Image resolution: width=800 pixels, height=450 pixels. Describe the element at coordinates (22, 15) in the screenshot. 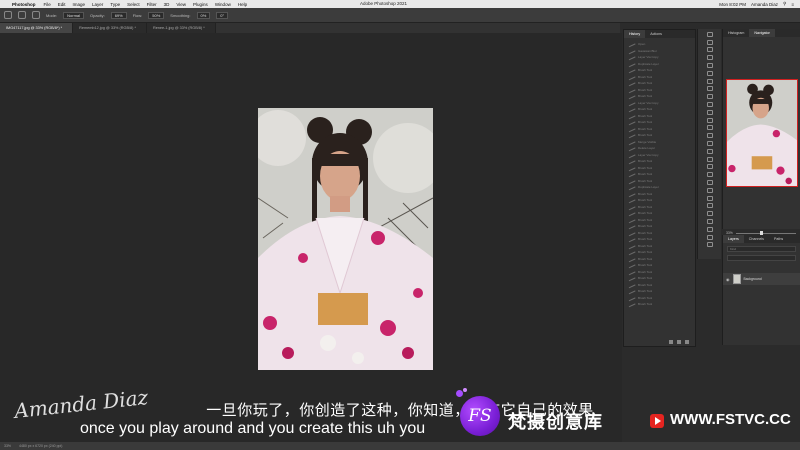

I see `brush-tool-icon` at that location.